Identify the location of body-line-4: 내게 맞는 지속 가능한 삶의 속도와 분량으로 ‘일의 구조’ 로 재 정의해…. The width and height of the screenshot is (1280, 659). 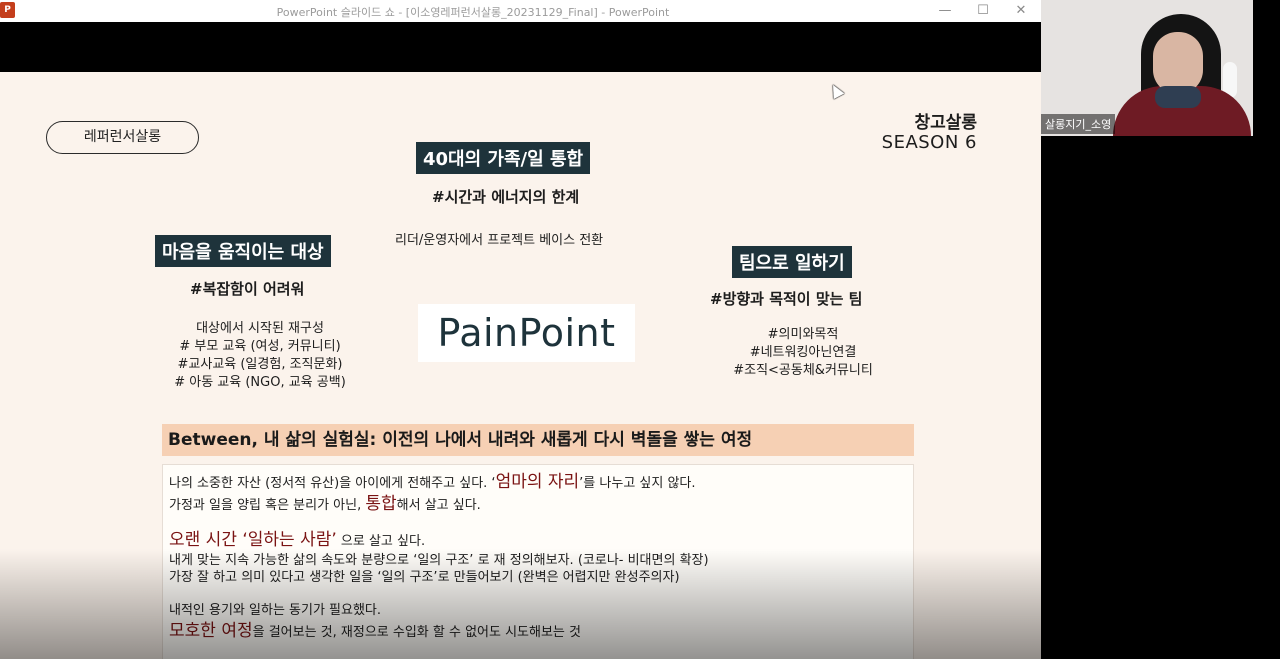
(439, 560).